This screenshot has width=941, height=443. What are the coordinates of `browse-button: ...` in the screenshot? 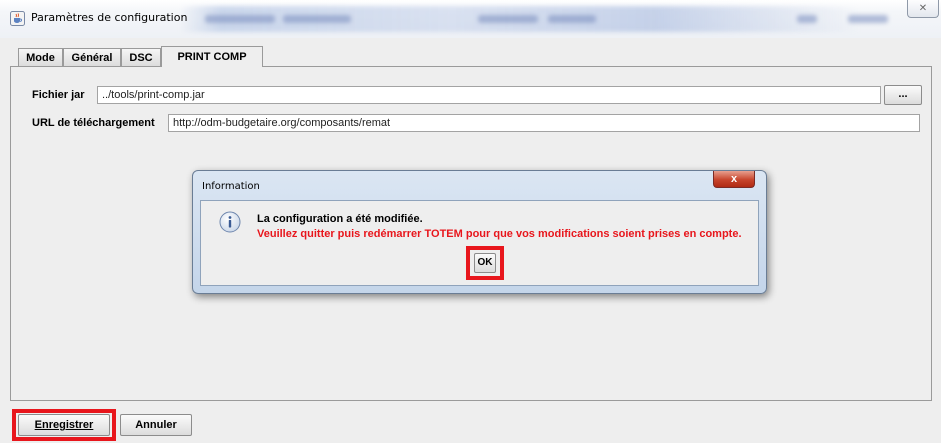 It's located at (903, 95).